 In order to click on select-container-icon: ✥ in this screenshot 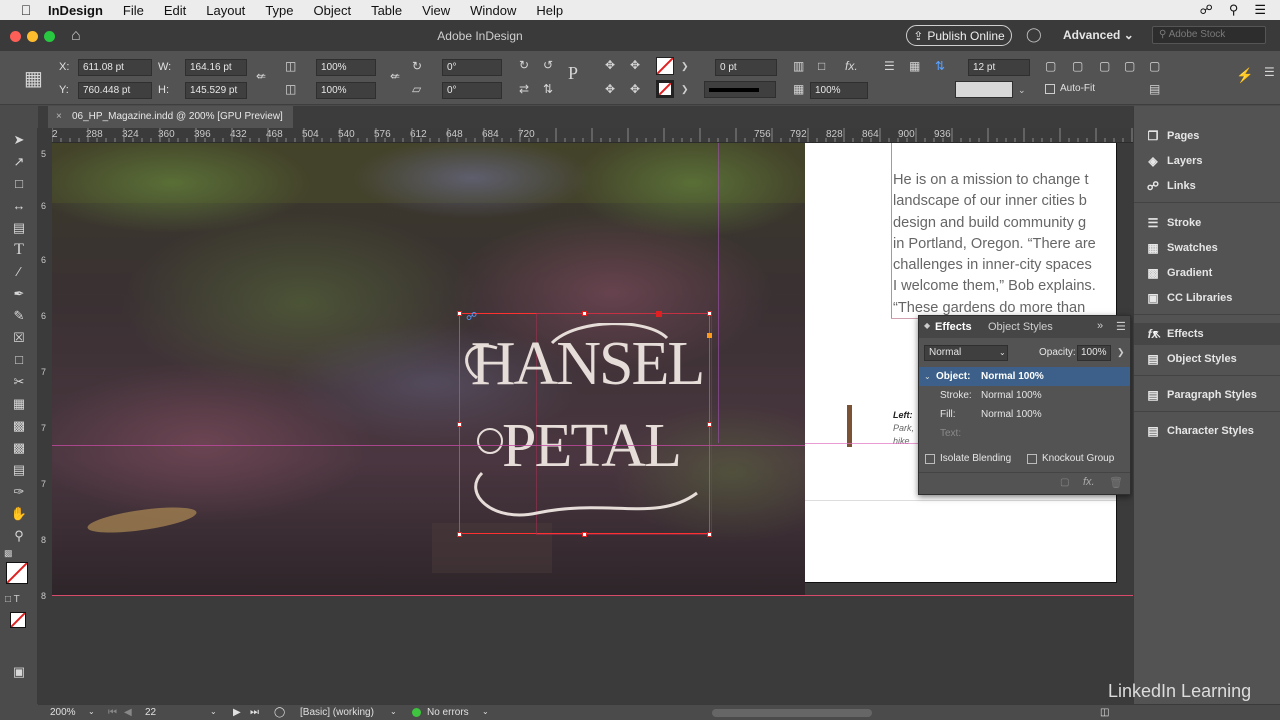, I will do `click(610, 65)`.